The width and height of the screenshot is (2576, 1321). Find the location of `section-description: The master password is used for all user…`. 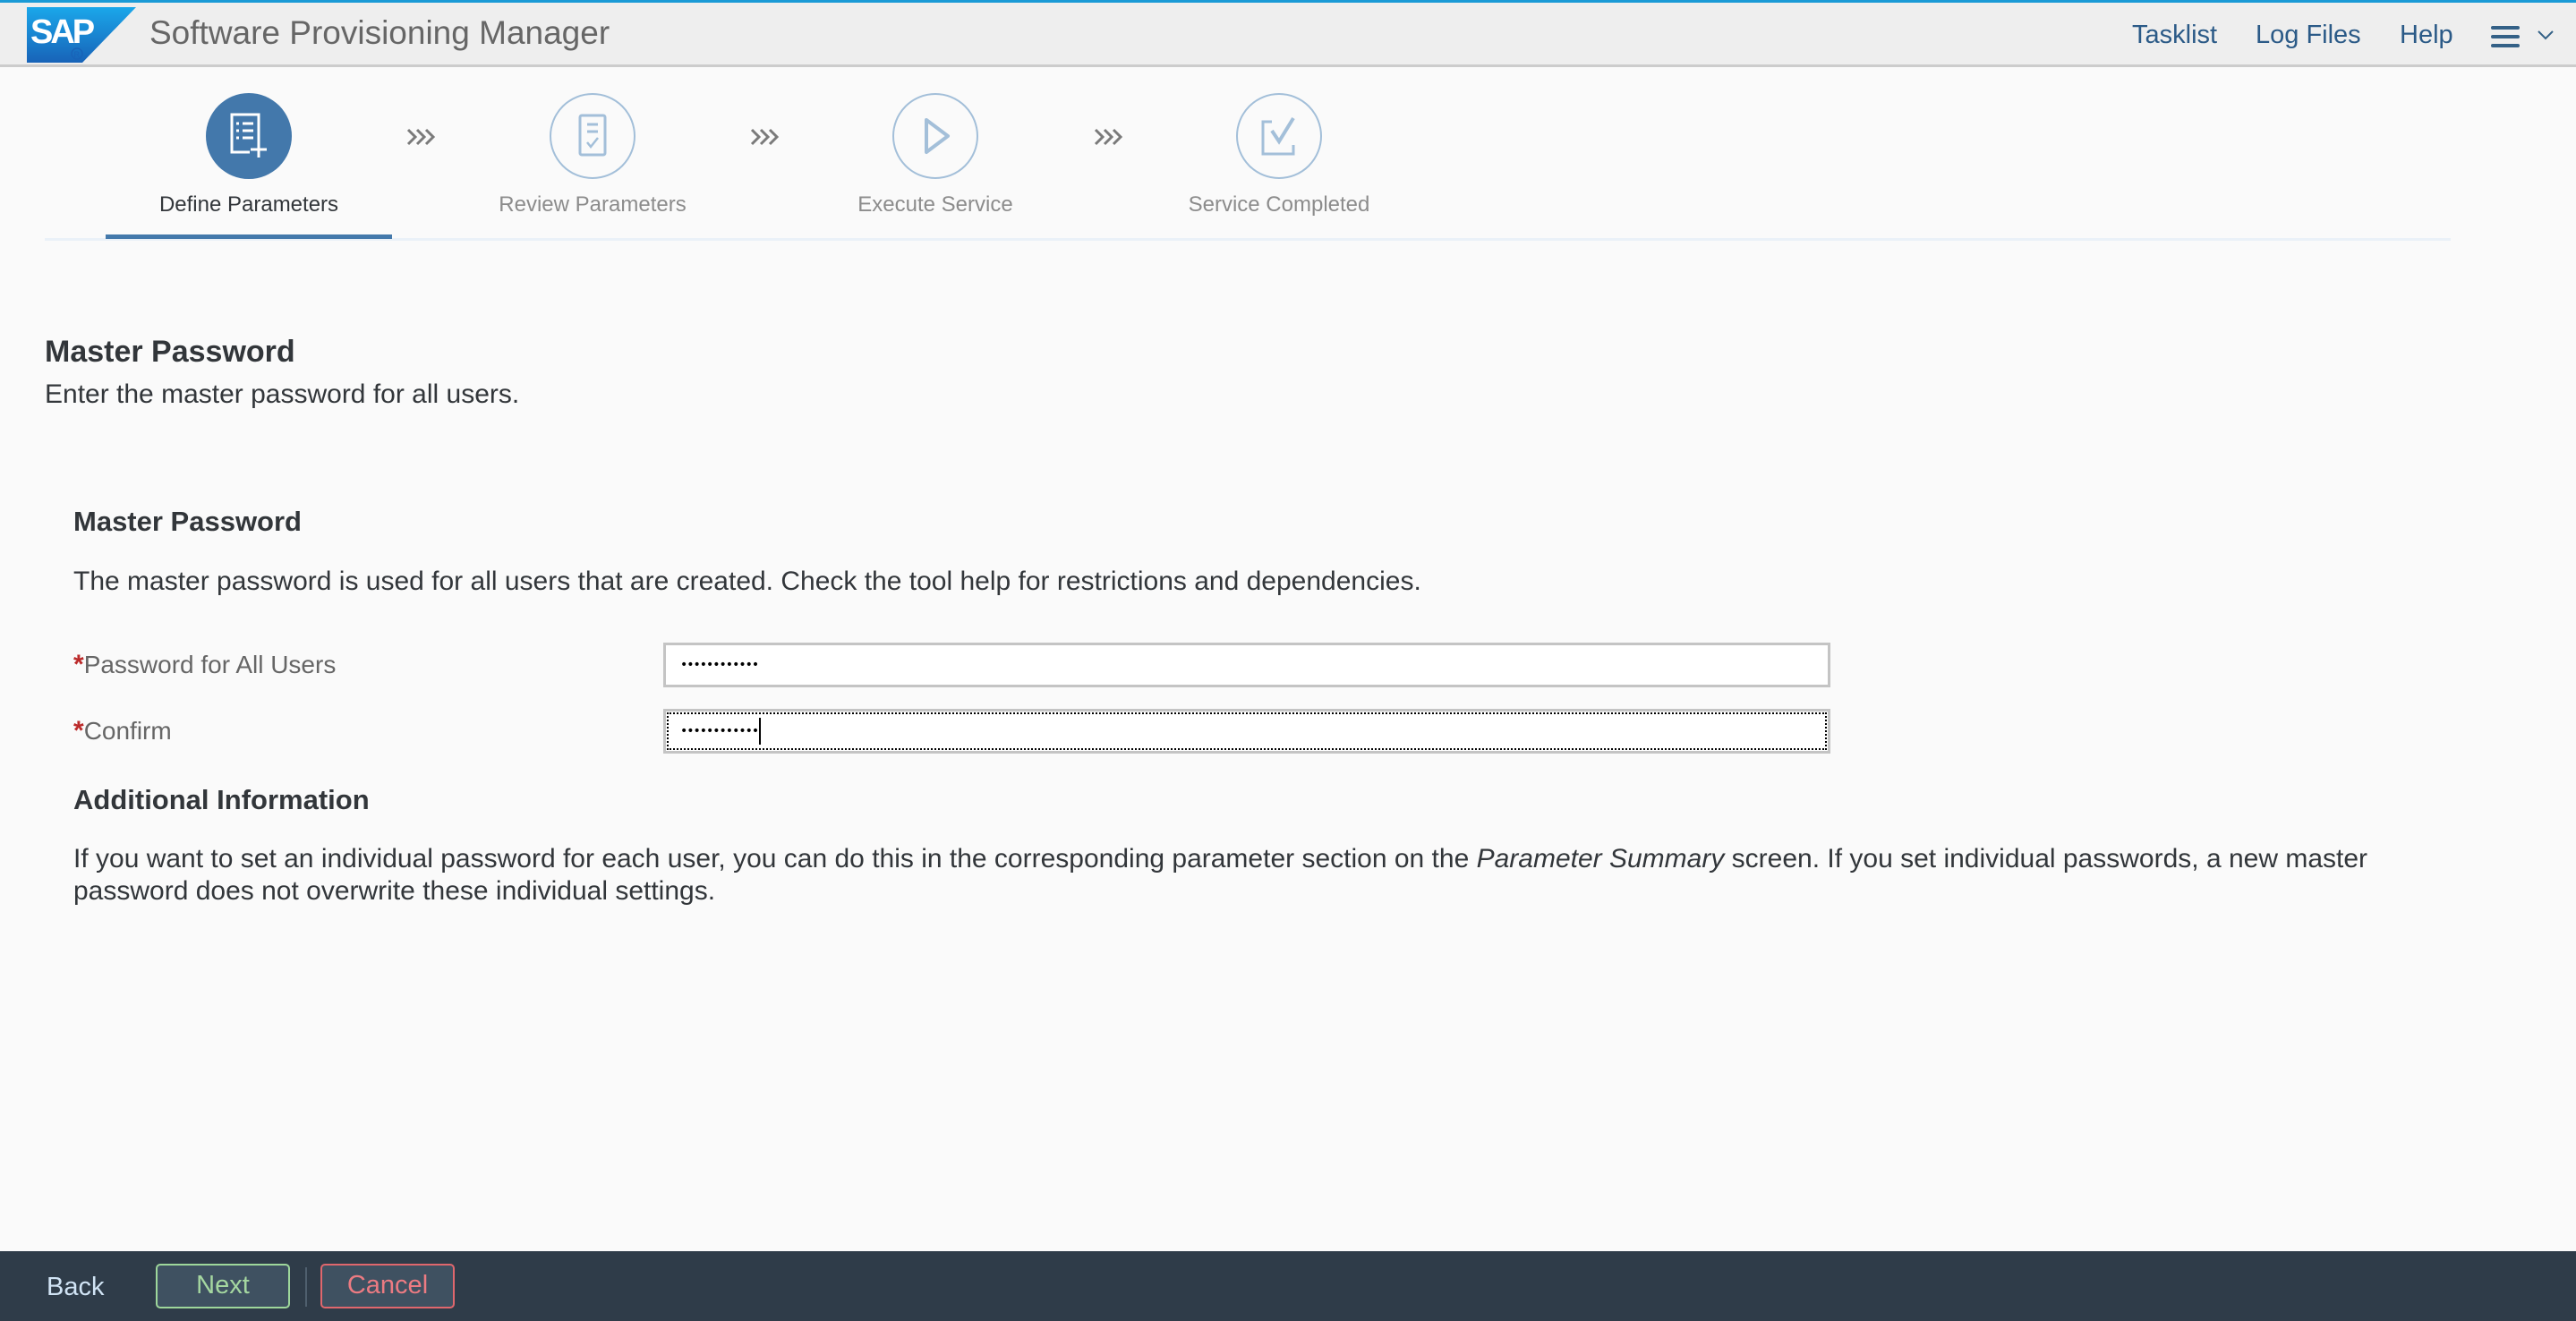

section-description: The master password is used for all user… is located at coordinates (747, 581).